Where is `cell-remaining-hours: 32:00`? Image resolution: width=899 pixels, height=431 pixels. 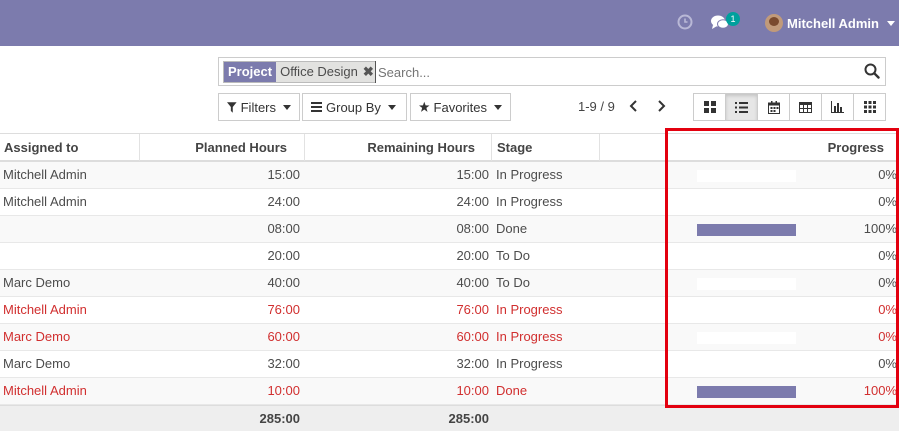 cell-remaining-hours: 32:00 is located at coordinates (472, 363).